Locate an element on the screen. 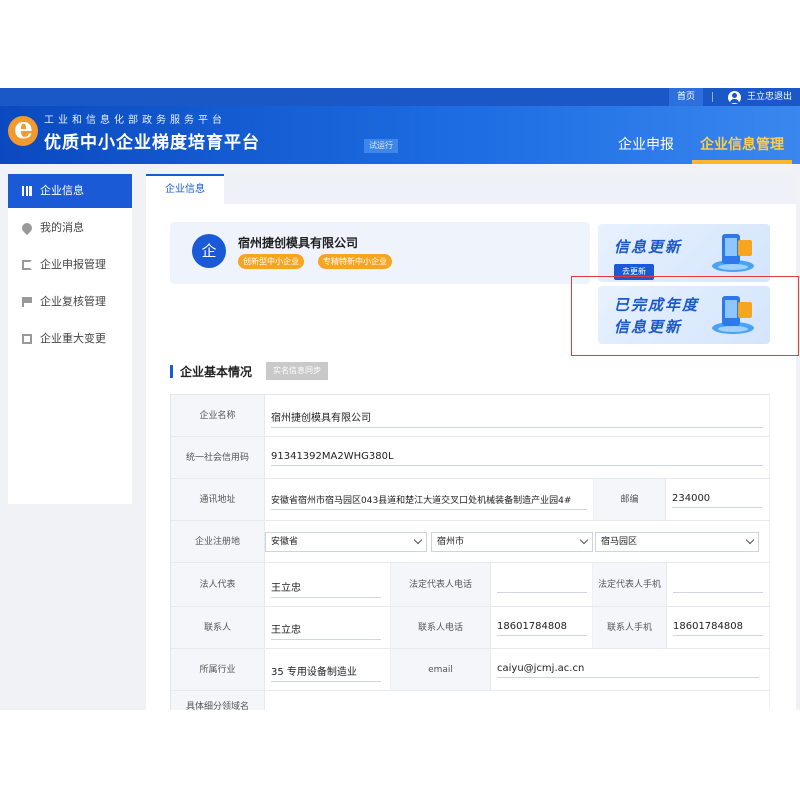 The width and height of the screenshot is (800, 800). contact-phone-field: 18601784808 is located at coordinates (542, 628).